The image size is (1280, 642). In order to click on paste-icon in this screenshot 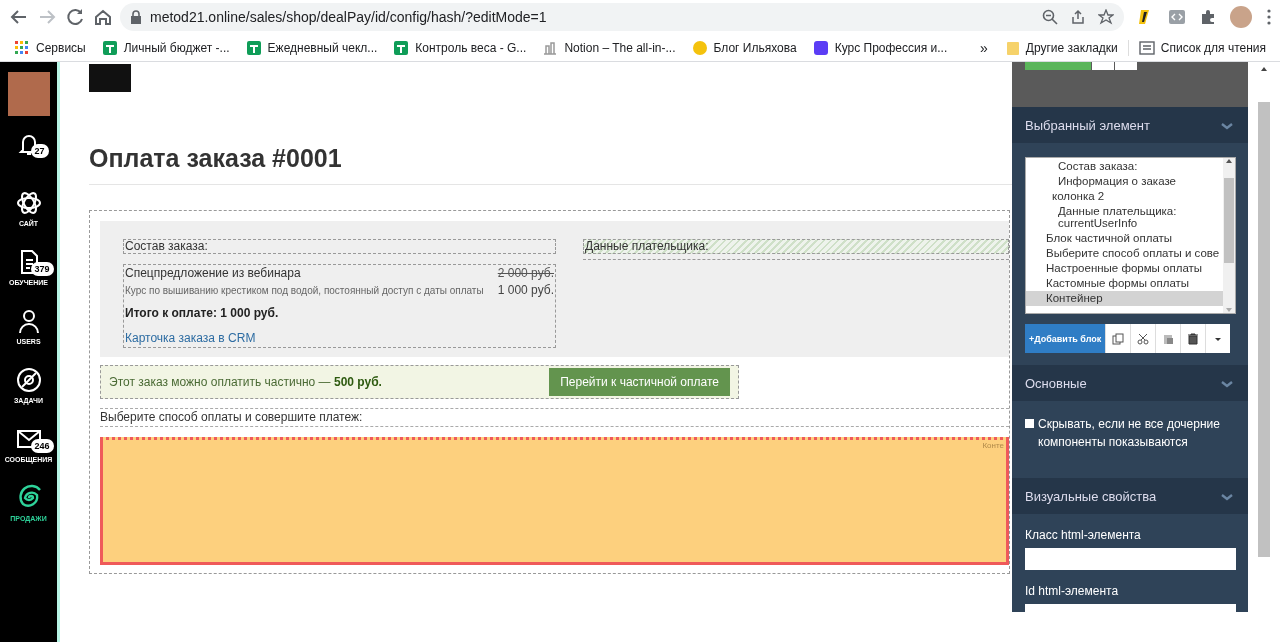, I will do `click(1168, 338)`.